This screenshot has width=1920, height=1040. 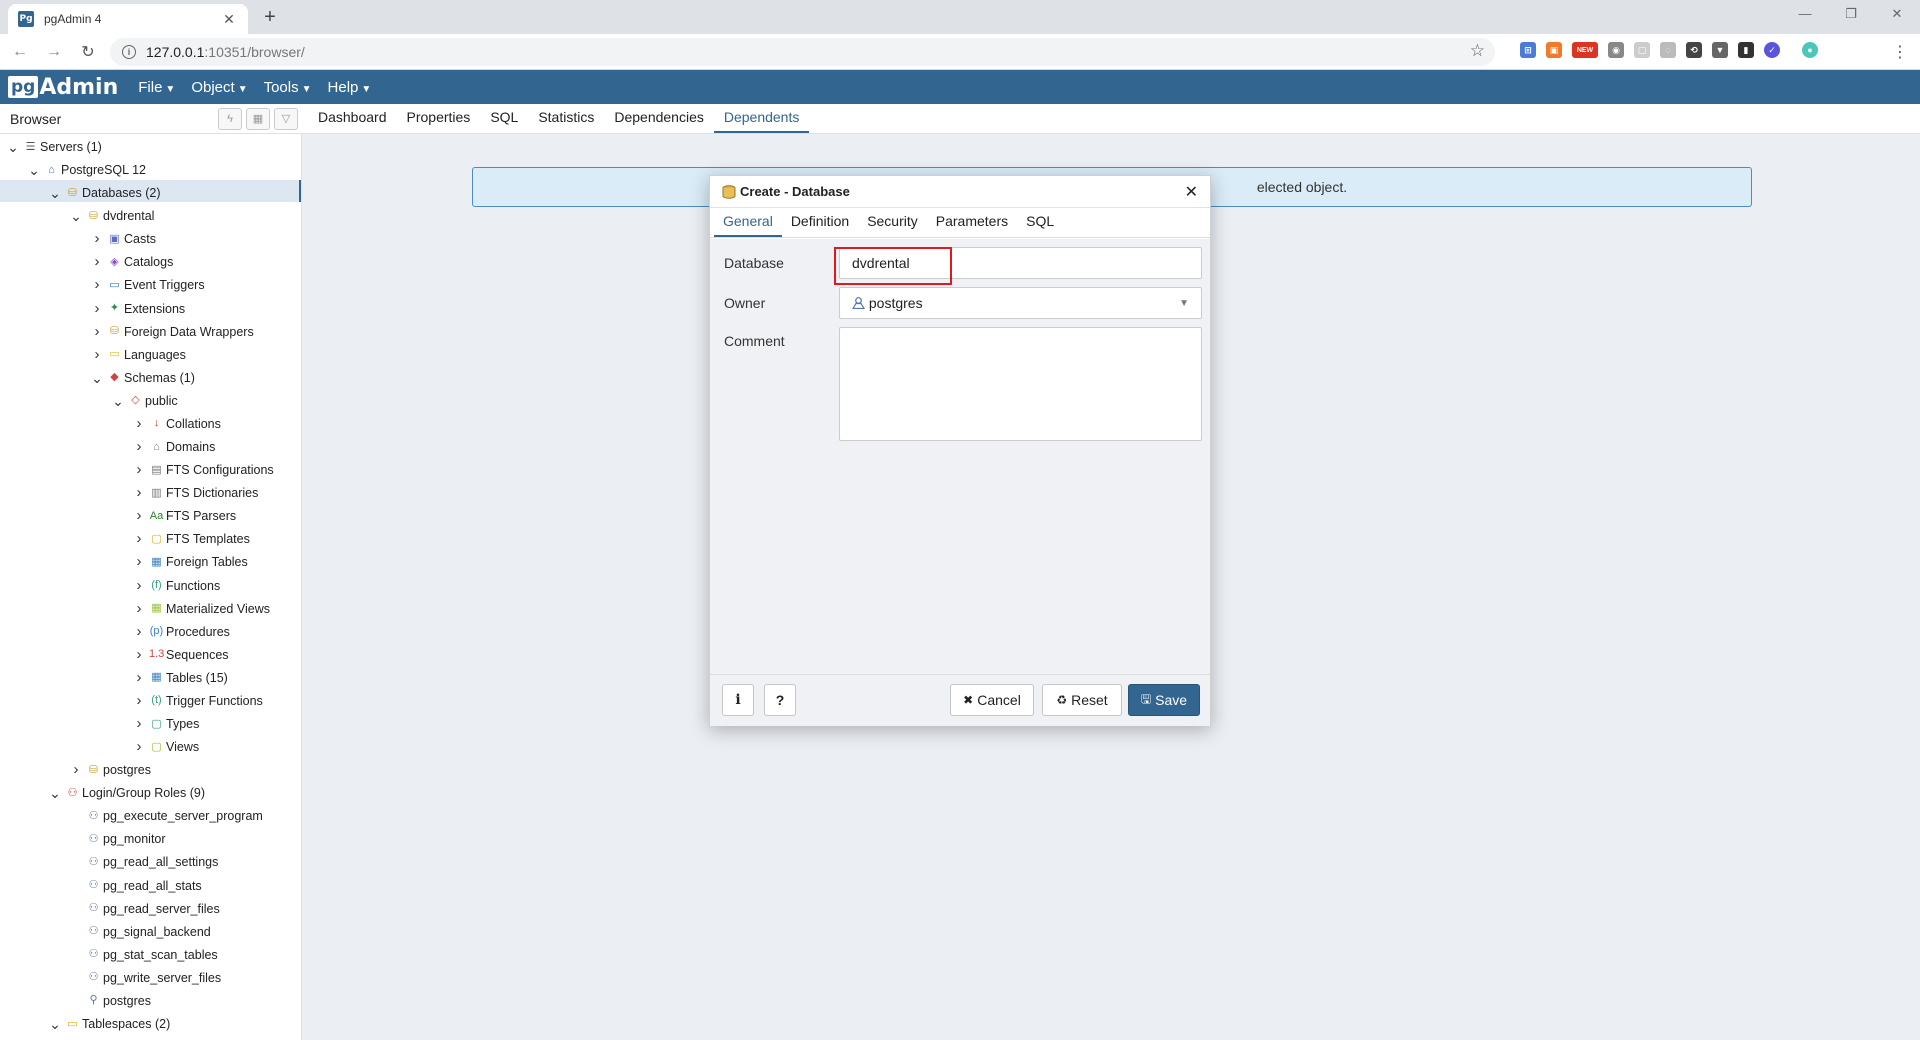 What do you see at coordinates (1477, 51) in the screenshot?
I see `bookmark-star-icon: ☆` at bounding box center [1477, 51].